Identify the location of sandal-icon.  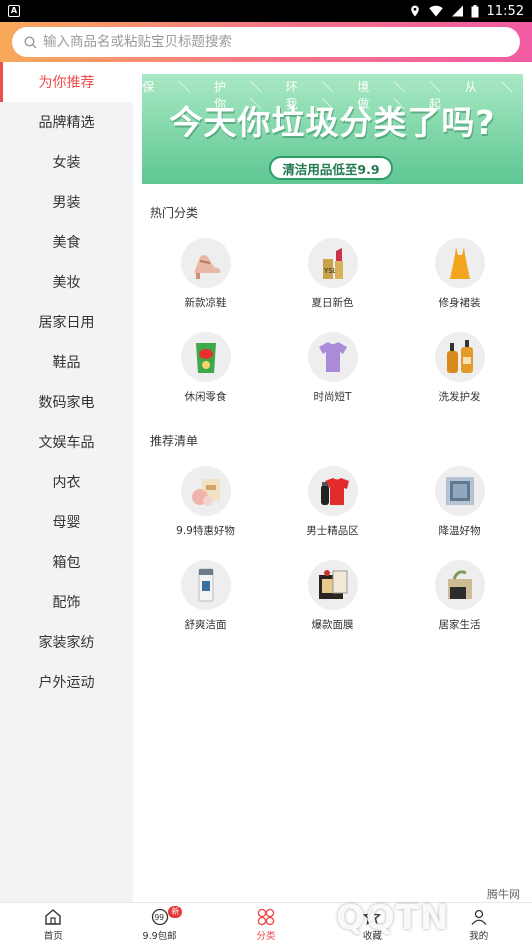
(206, 267).